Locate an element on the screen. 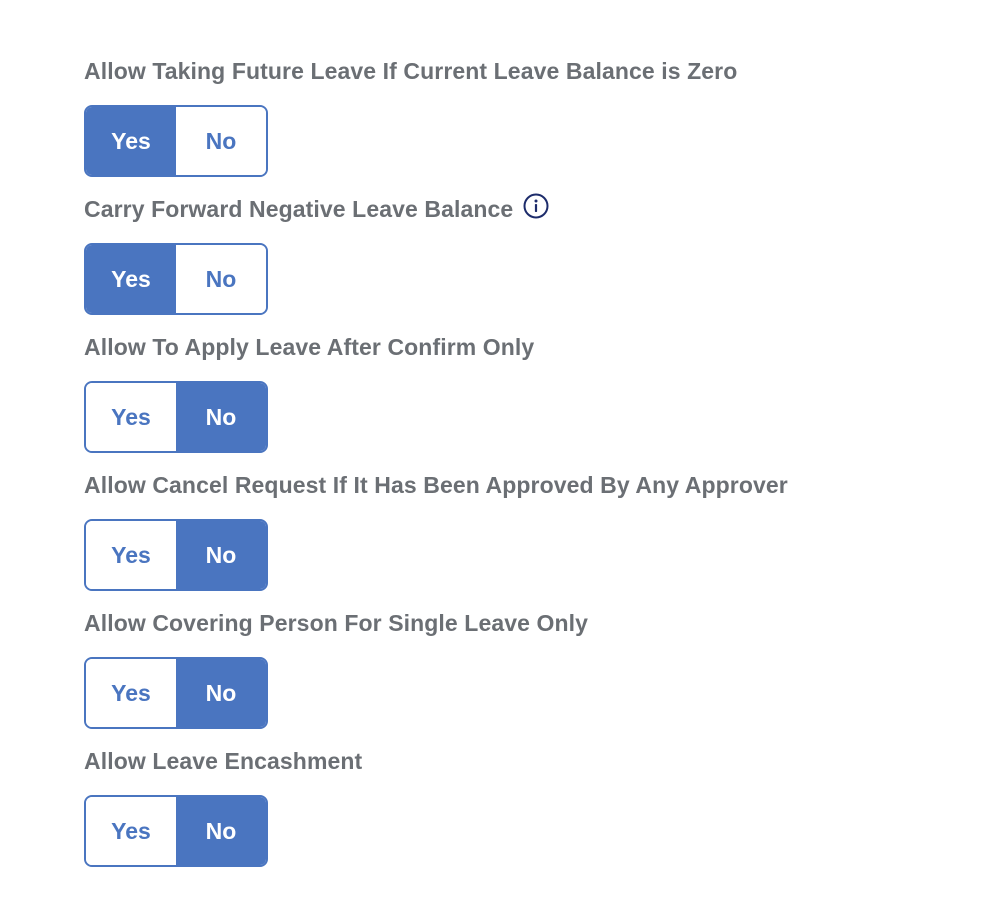 This screenshot has width=986, height=902. setting-leave-encashment: Allow Leave Encashment Yes No is located at coordinates (223, 806).